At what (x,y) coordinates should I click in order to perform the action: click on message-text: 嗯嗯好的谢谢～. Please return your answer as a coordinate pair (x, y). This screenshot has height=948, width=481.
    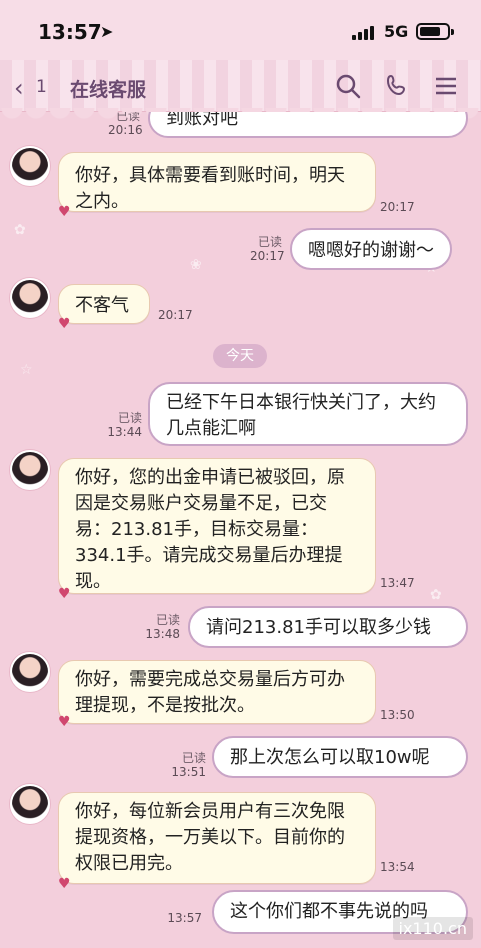
    Looking at the image, I should click on (371, 250).